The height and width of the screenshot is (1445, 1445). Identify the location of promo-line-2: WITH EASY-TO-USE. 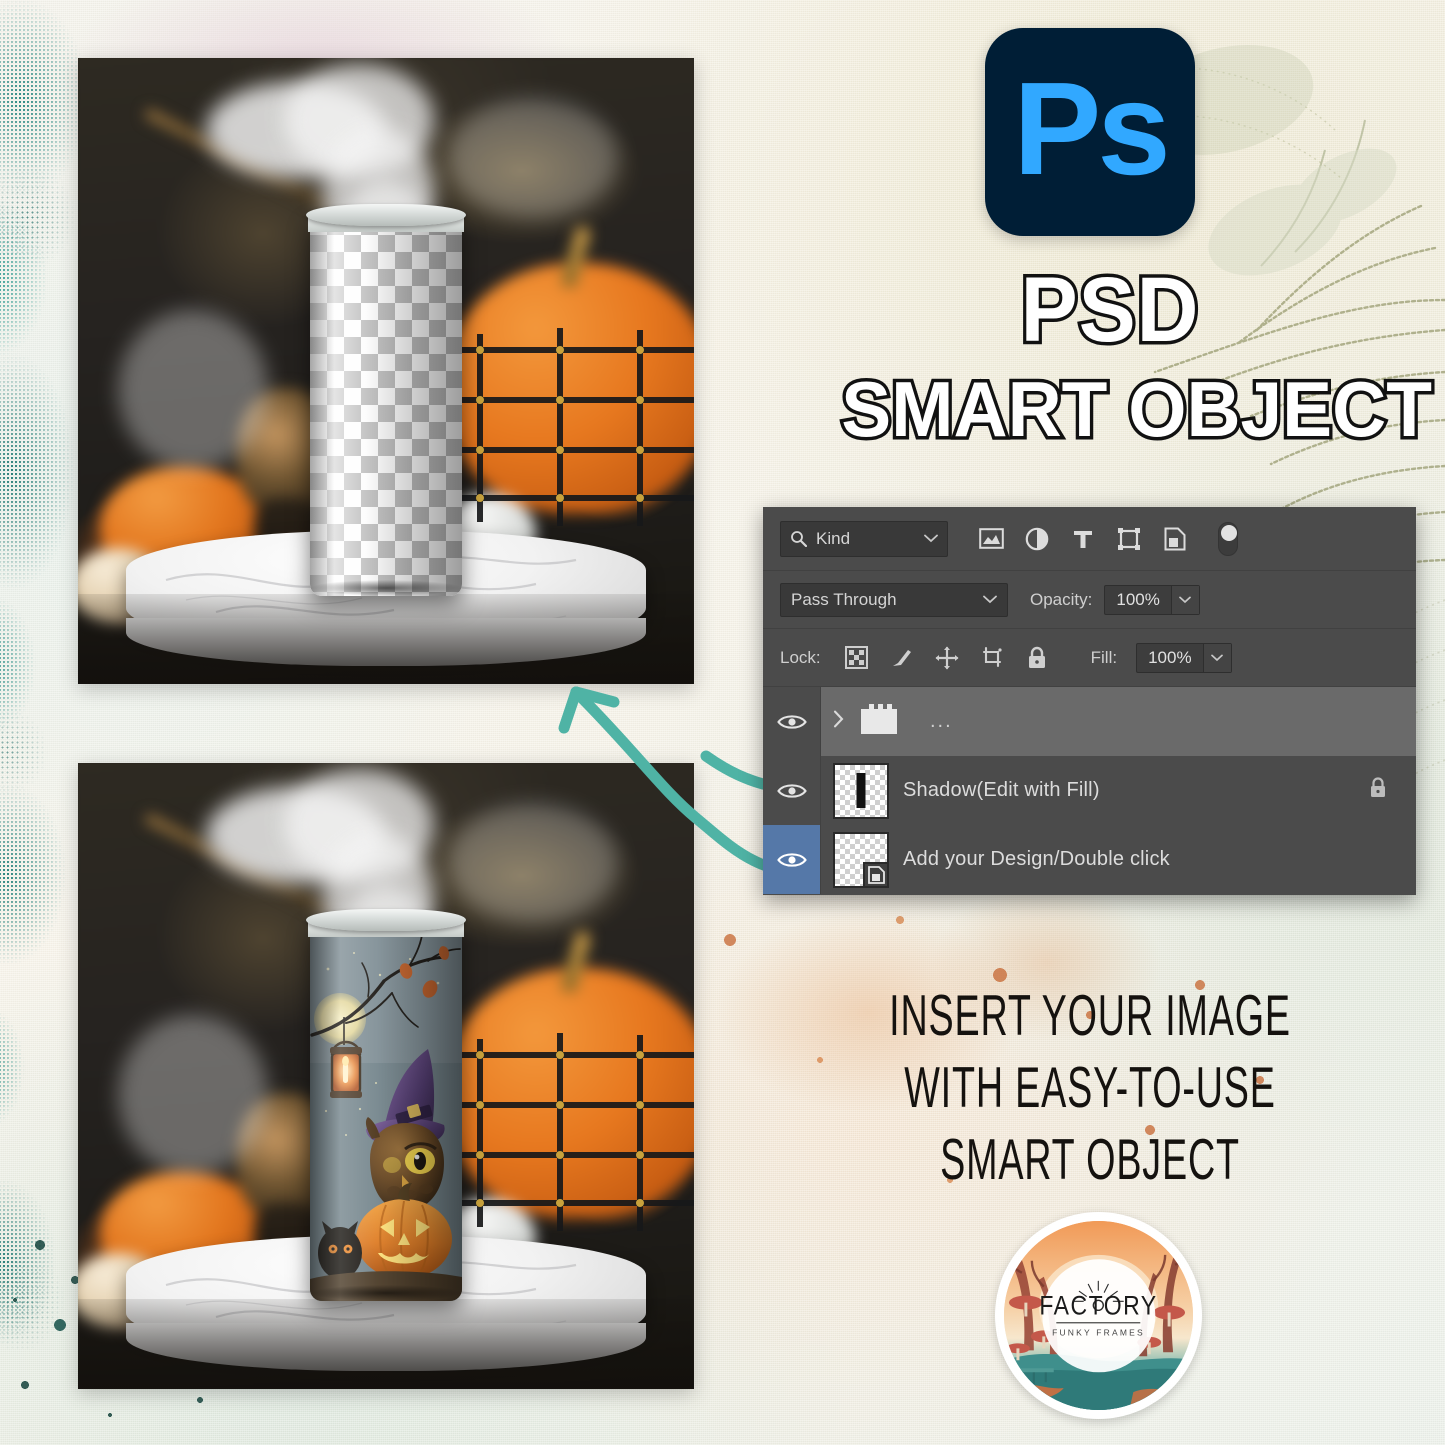
(1090, 1087).